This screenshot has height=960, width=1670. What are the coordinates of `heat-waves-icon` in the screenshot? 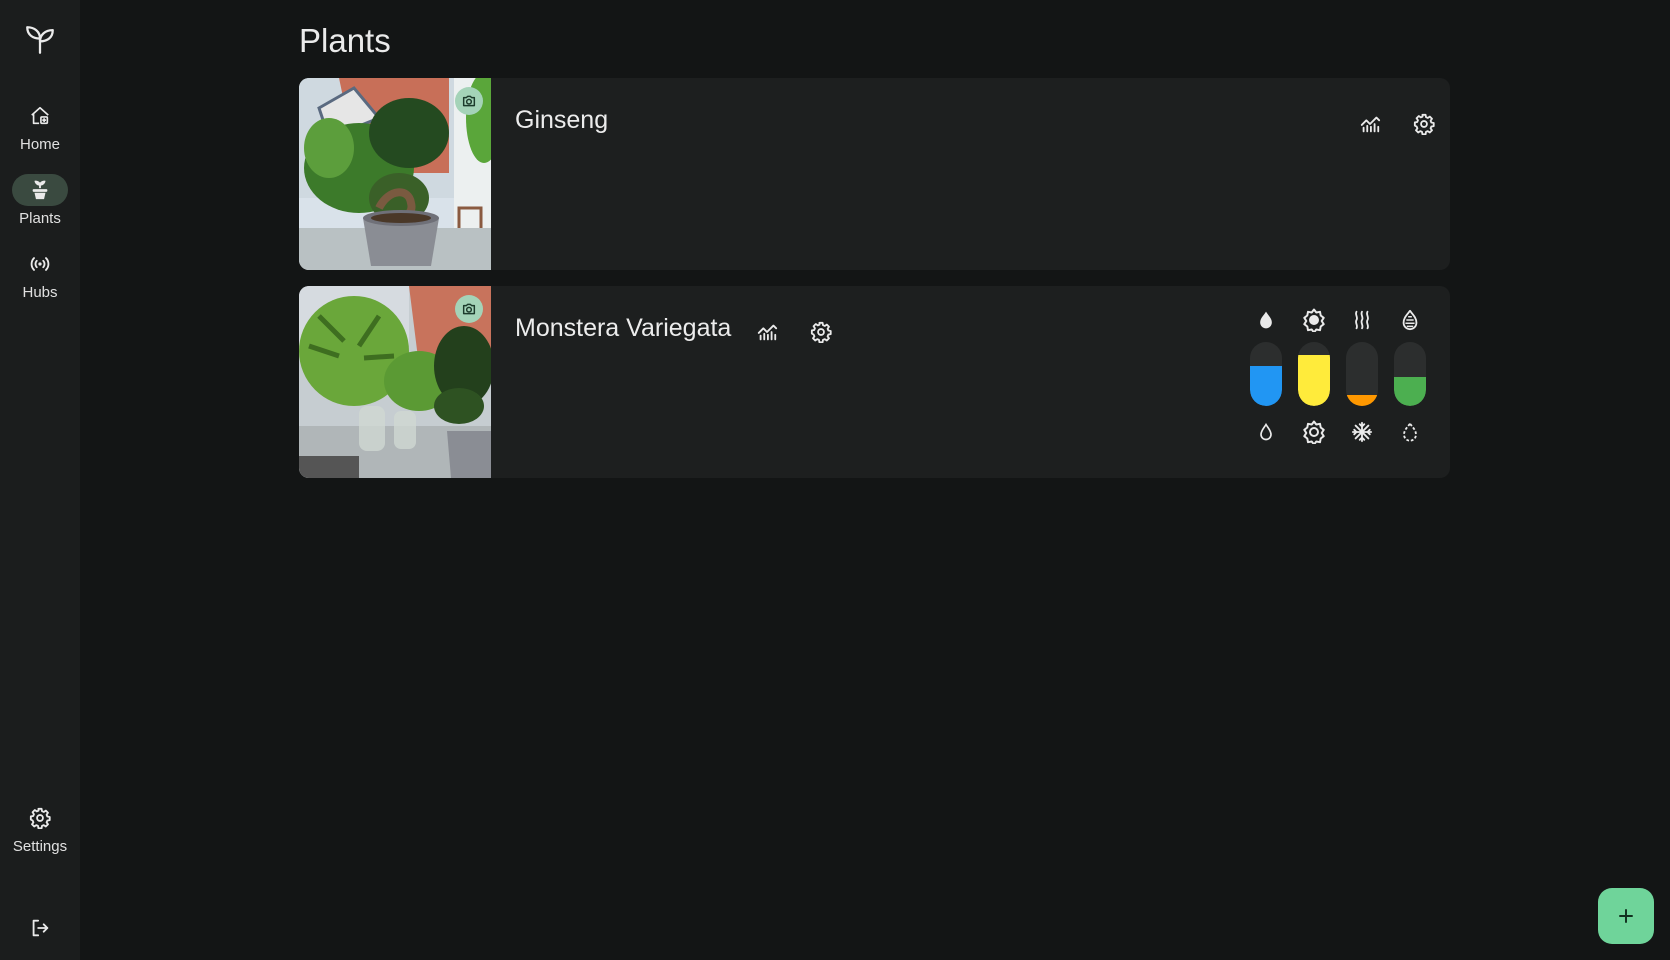 It's located at (1362, 320).